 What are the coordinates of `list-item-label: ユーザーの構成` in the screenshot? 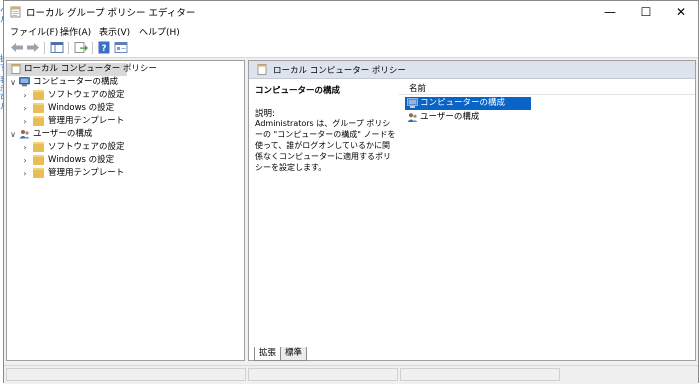 It's located at (450, 117).